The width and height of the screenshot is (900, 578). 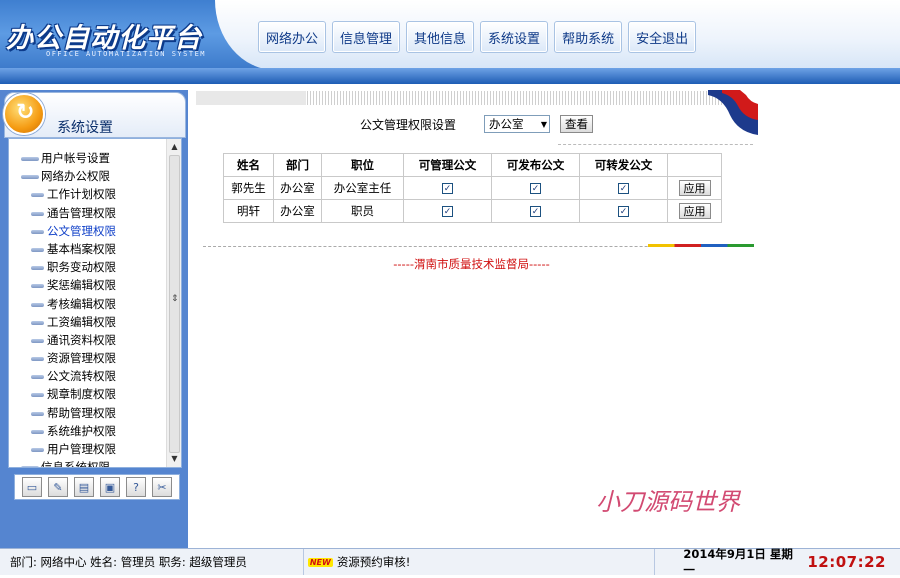 What do you see at coordinates (588, 37) in the screenshot?
I see `nav-help-system: 帮助系统` at bounding box center [588, 37].